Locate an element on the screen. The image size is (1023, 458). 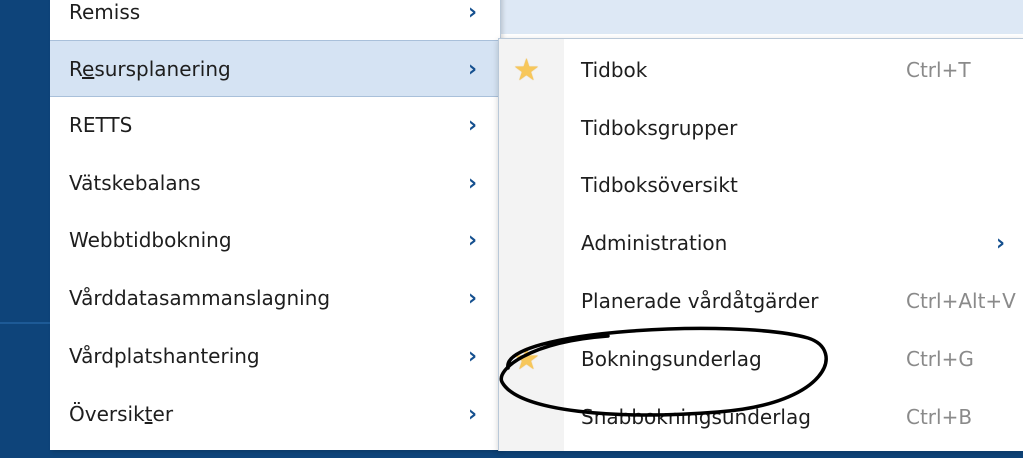
mnemonic-letter: e is located at coordinates (88, 69).